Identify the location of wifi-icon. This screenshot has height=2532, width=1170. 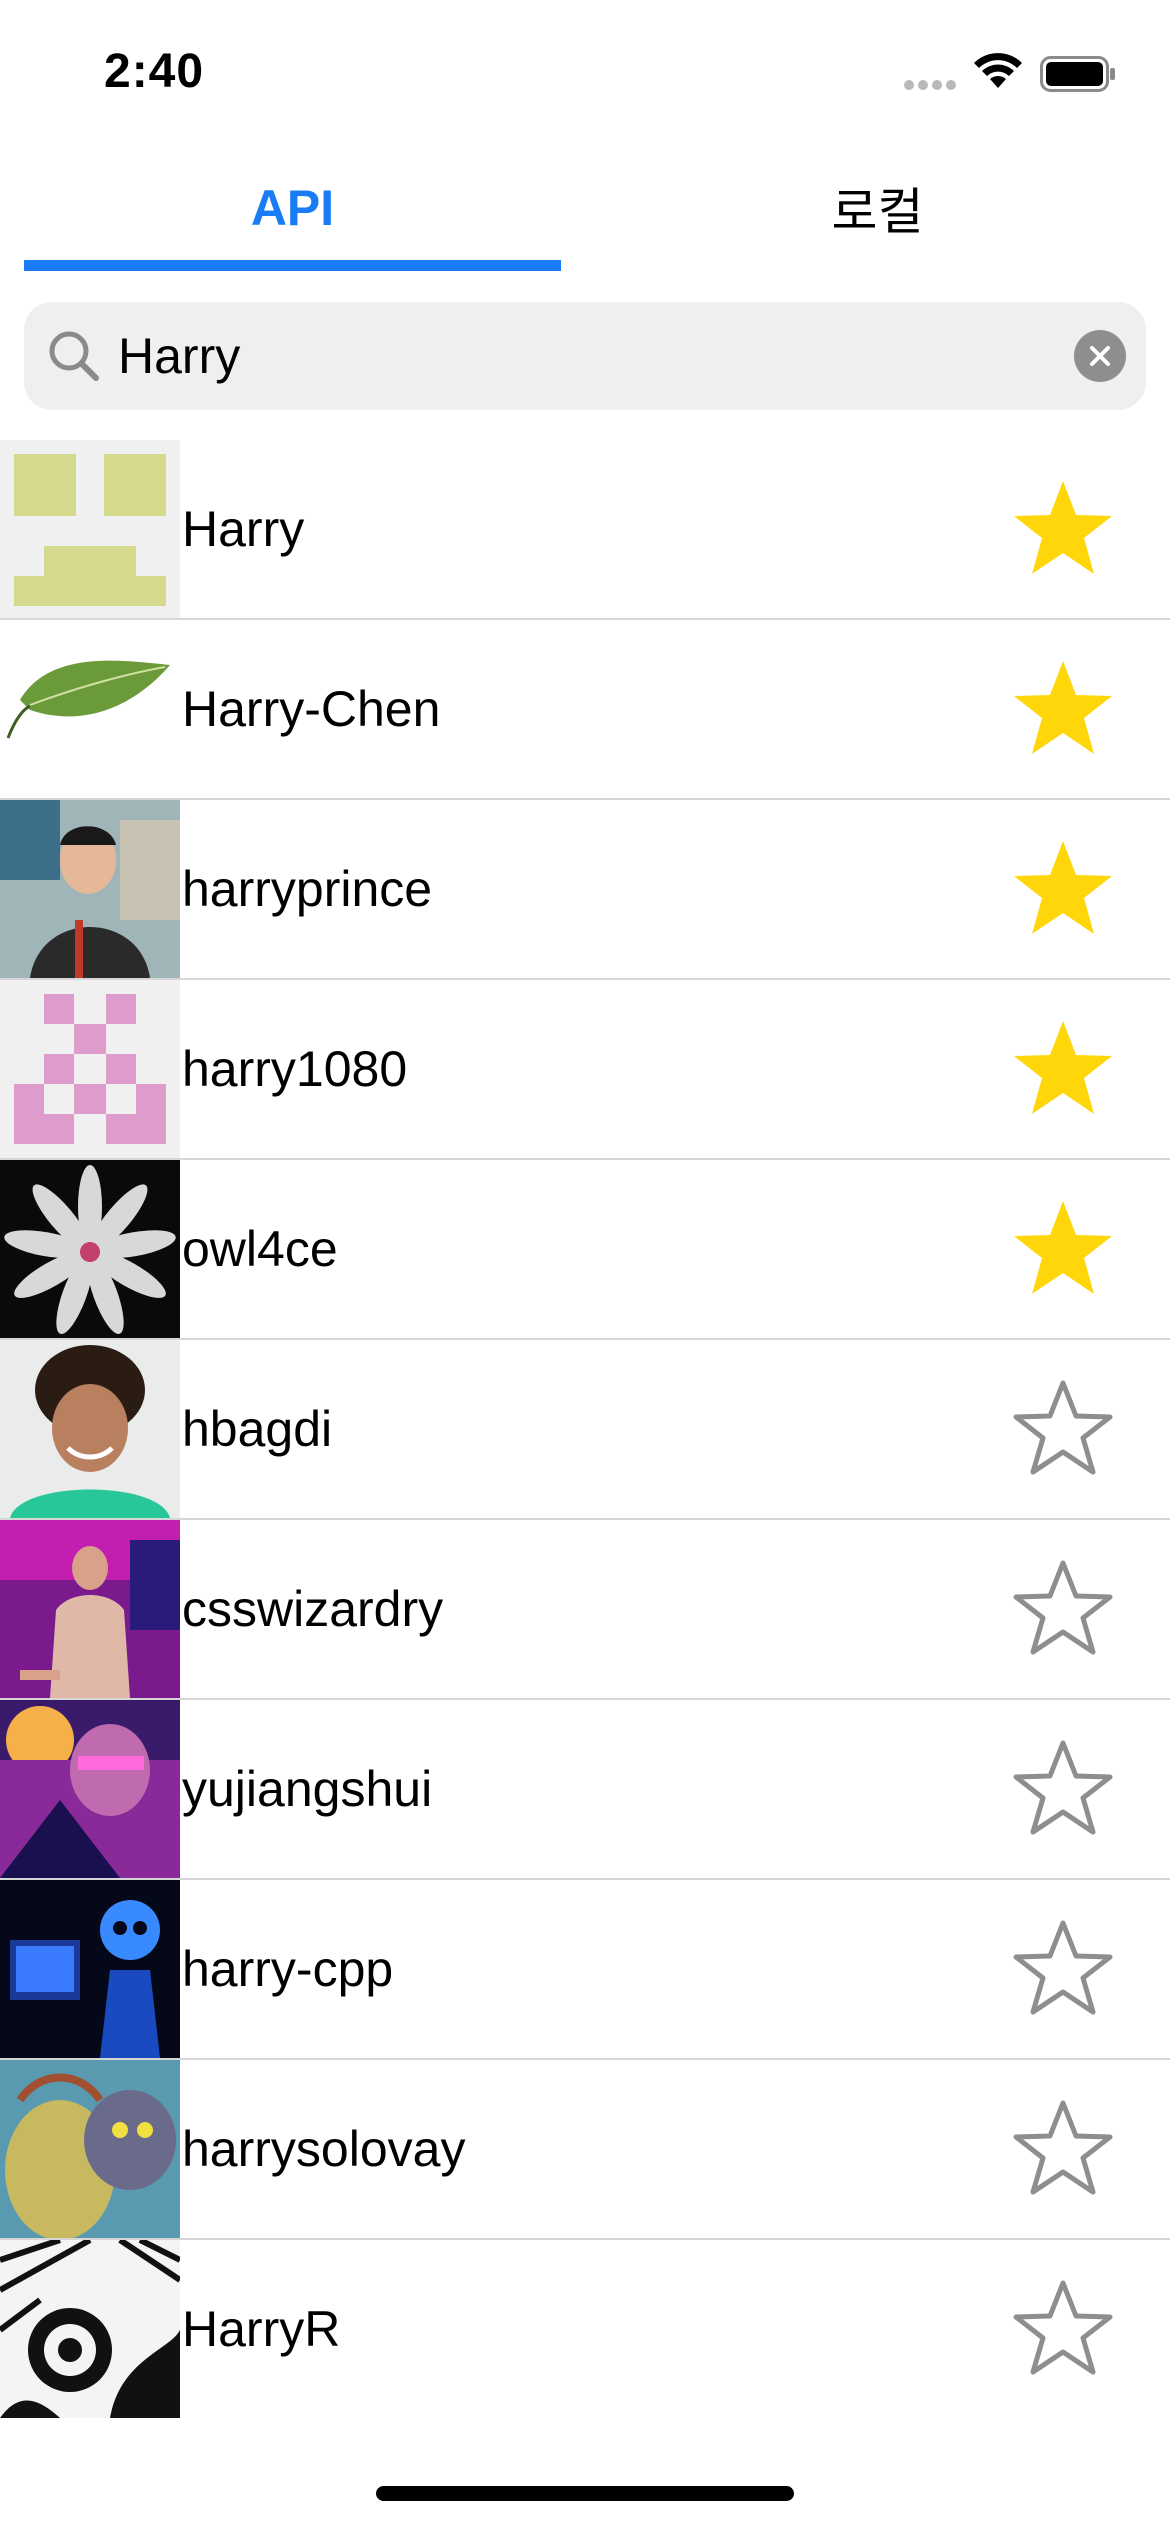
(998, 70).